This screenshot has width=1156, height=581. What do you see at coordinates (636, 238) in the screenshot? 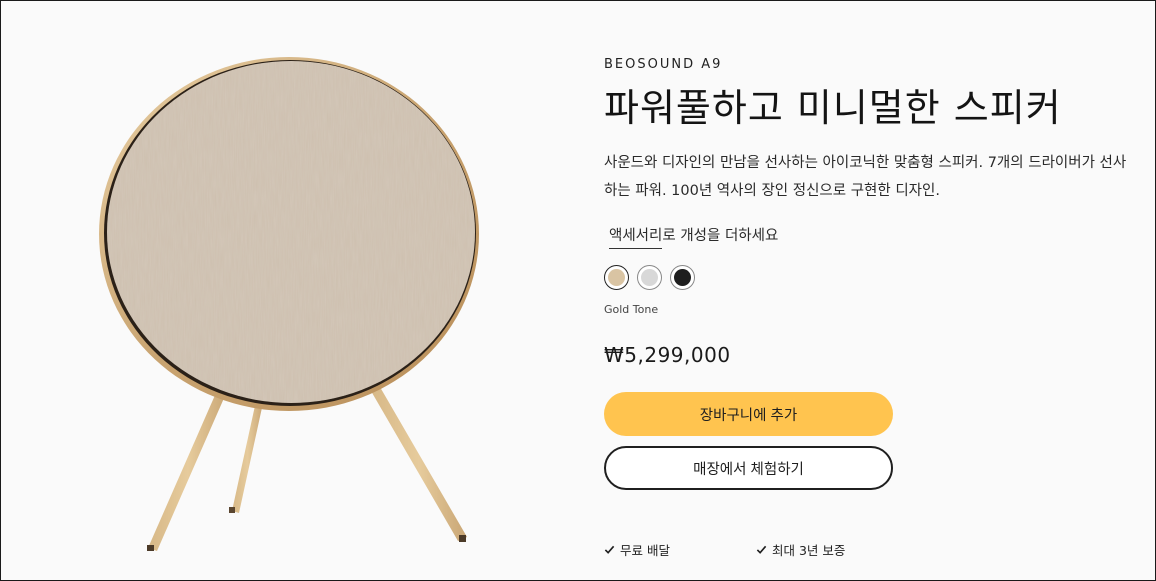
I see `accessory-link-underlined: 액세서리` at bounding box center [636, 238].